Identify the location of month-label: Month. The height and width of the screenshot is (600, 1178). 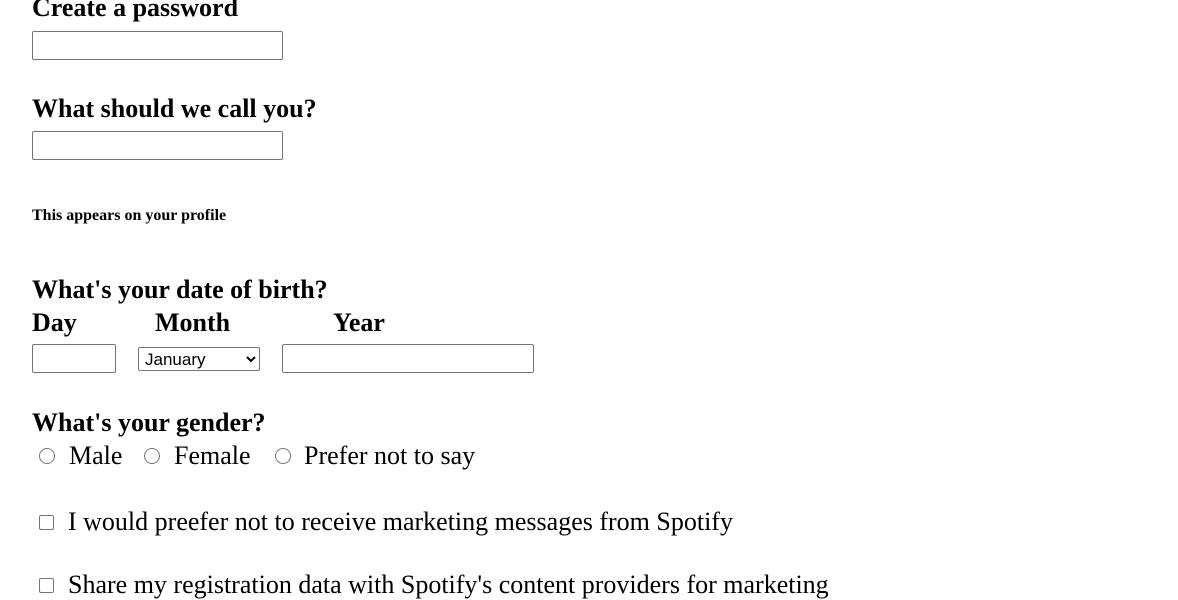
(193, 322).